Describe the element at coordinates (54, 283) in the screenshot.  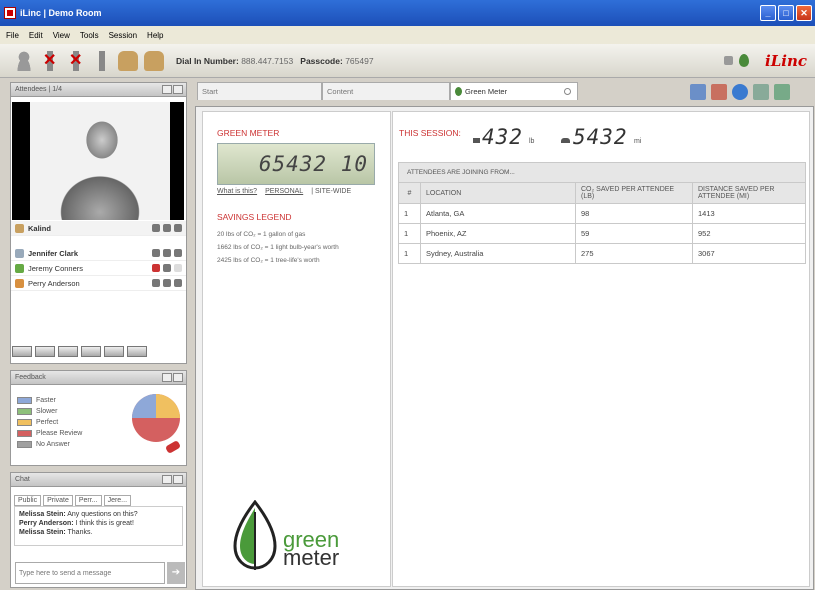
I see `attendee-name: Perry Anderson` at that location.